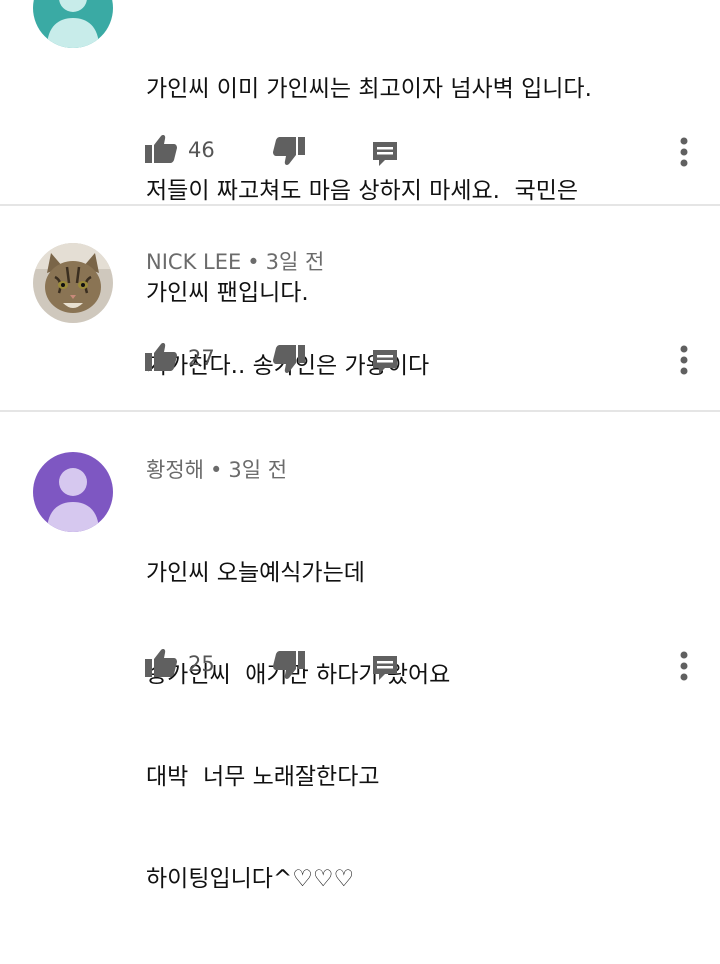  Describe the element at coordinates (201, 358) in the screenshot. I see `like-count: 27` at that location.